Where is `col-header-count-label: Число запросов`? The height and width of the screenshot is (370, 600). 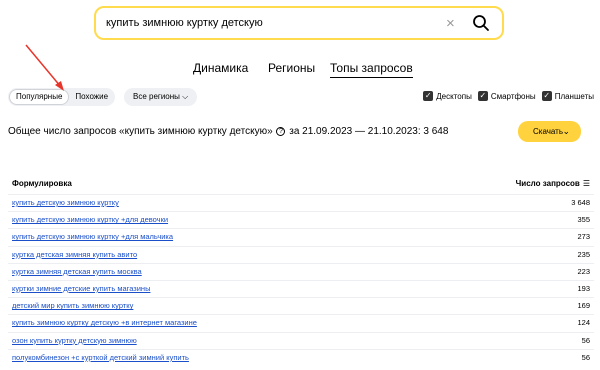 col-header-count-label: Число запросов is located at coordinates (547, 183).